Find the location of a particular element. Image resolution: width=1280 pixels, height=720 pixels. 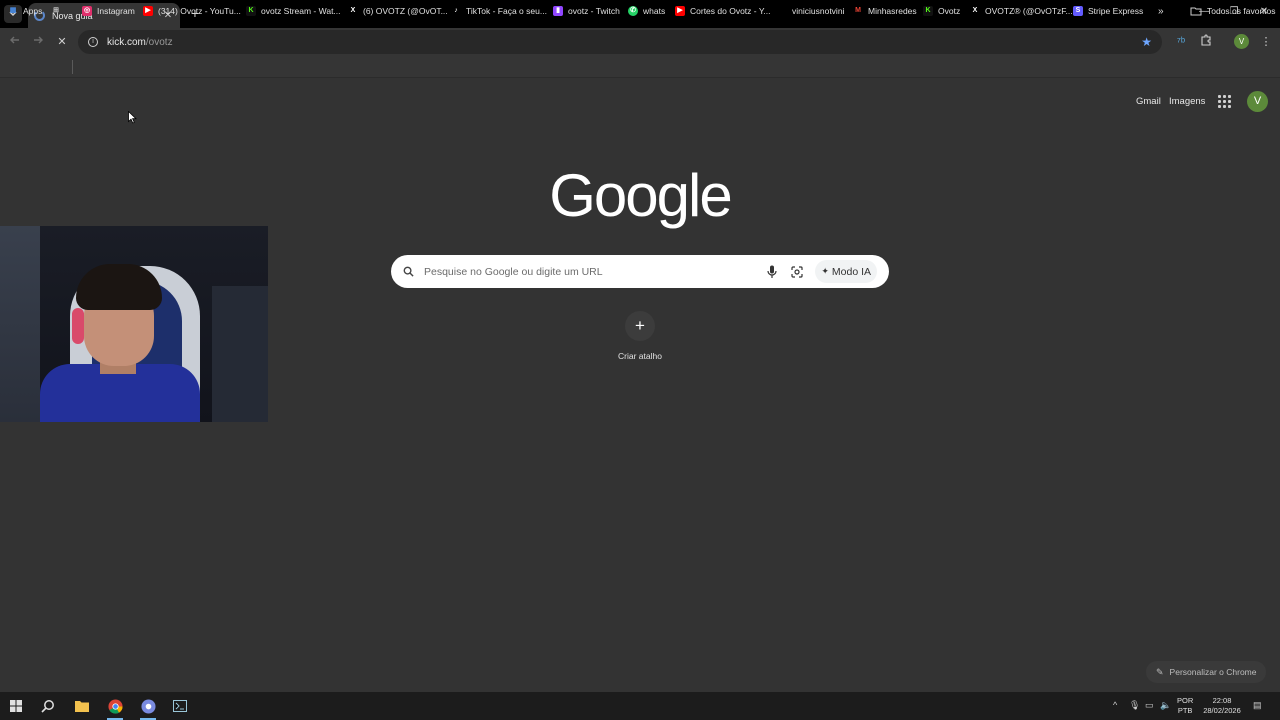

bookmark-instagram: ◎ Instagram is located at coordinates (108, 11).